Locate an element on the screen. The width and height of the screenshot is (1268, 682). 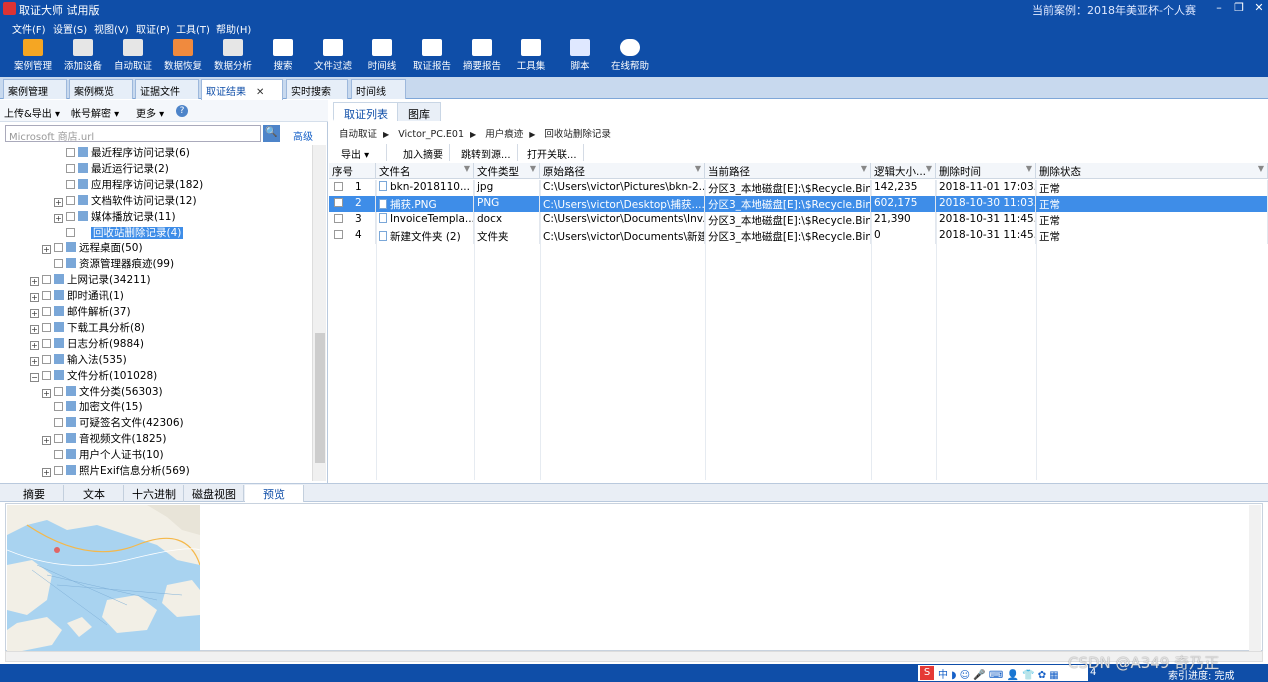
tree-item: + 即时通讯(1) is located at coordinates (77, 296).